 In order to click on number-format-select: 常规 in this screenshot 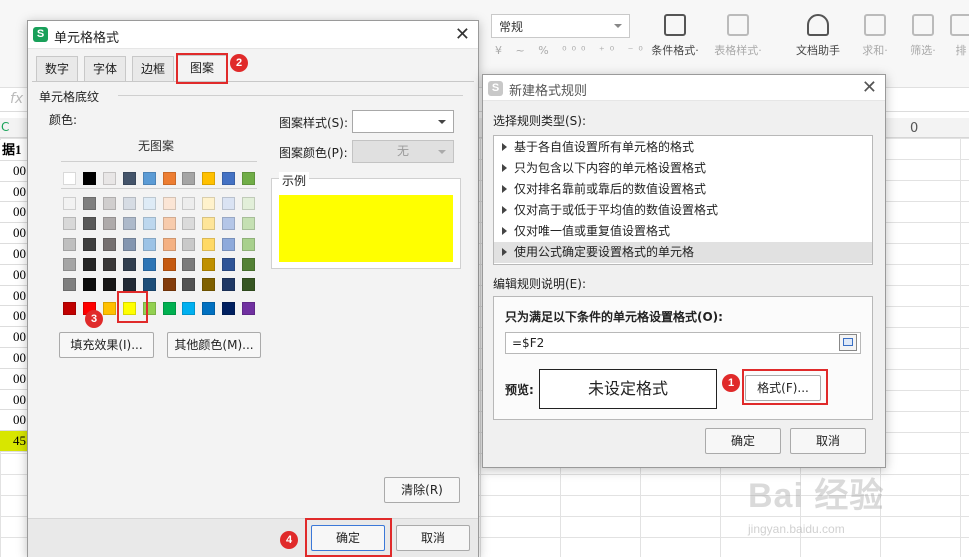, I will do `click(560, 26)`.